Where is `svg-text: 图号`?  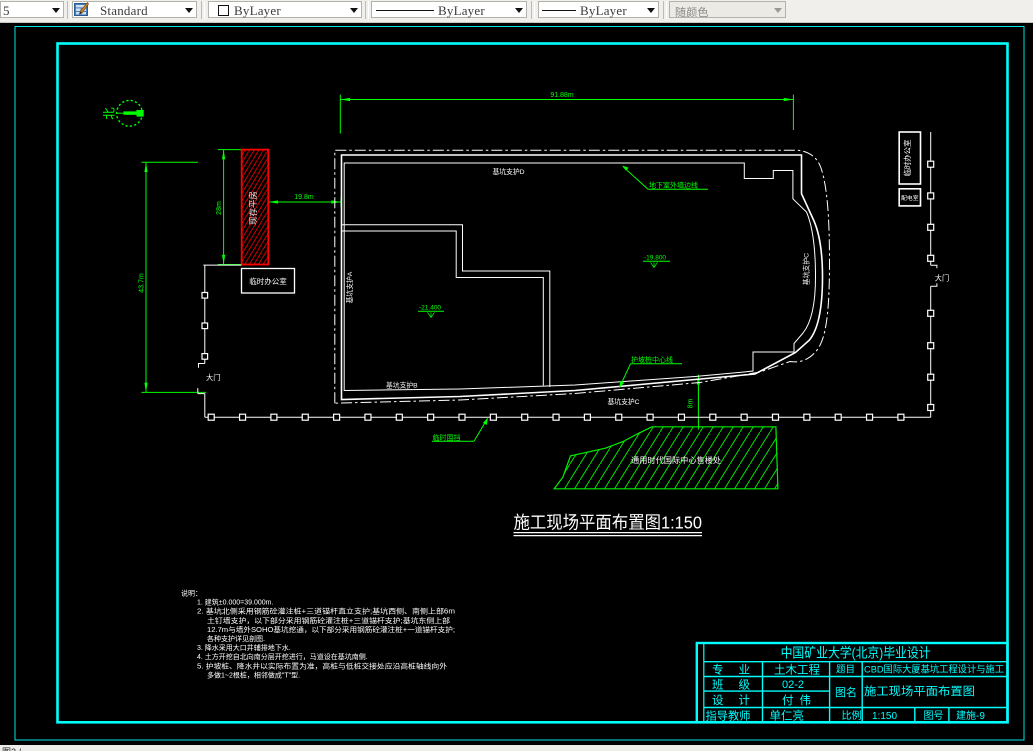
svg-text: 图号 is located at coordinates (934, 716).